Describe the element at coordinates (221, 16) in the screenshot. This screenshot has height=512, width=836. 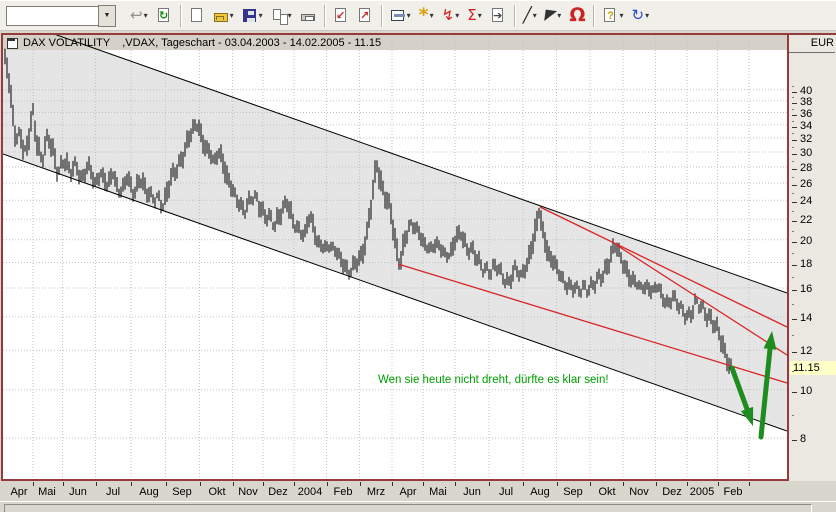
I see `open-folder-icon` at that location.